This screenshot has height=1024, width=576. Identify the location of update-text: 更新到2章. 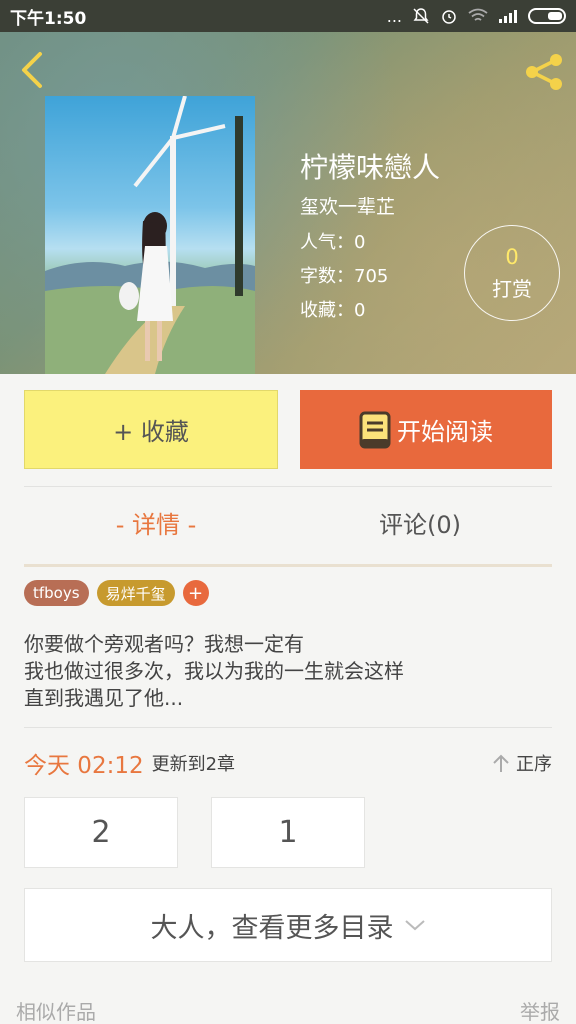
(193, 764).